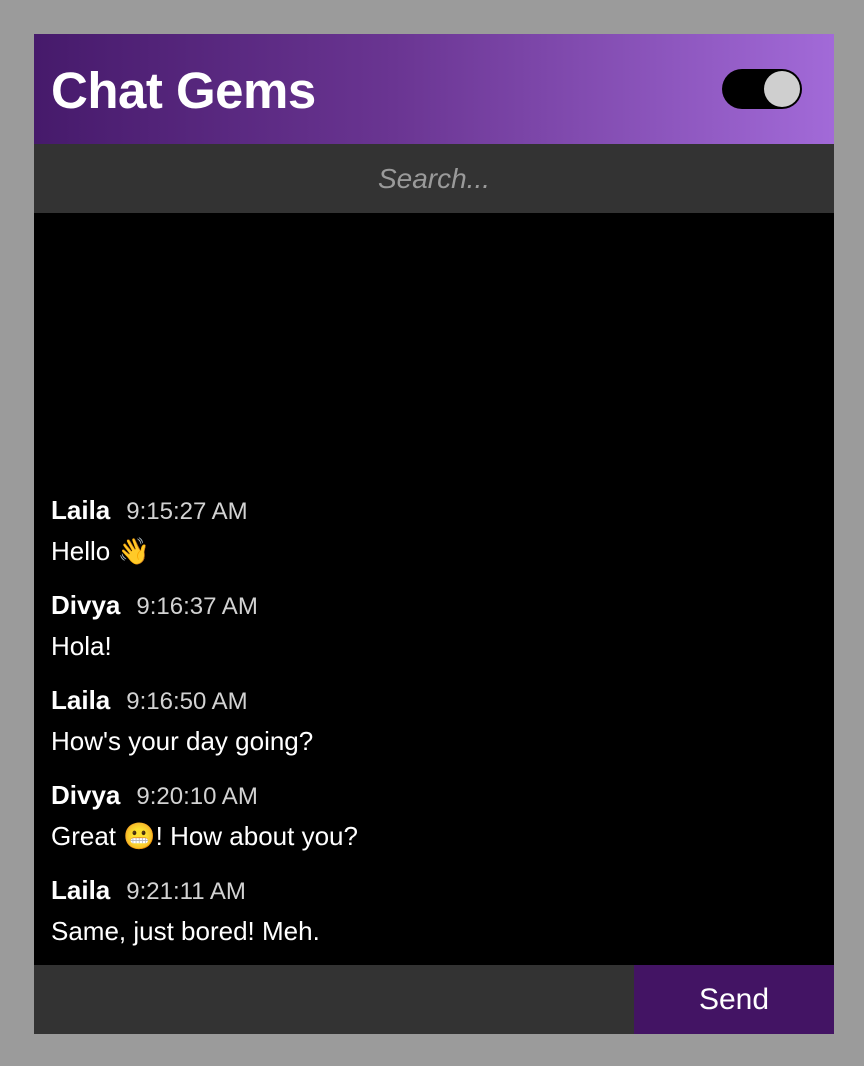 Image resolution: width=864 pixels, height=1066 pixels. I want to click on message-text: Same, just bored! Meh., so click(185, 931).